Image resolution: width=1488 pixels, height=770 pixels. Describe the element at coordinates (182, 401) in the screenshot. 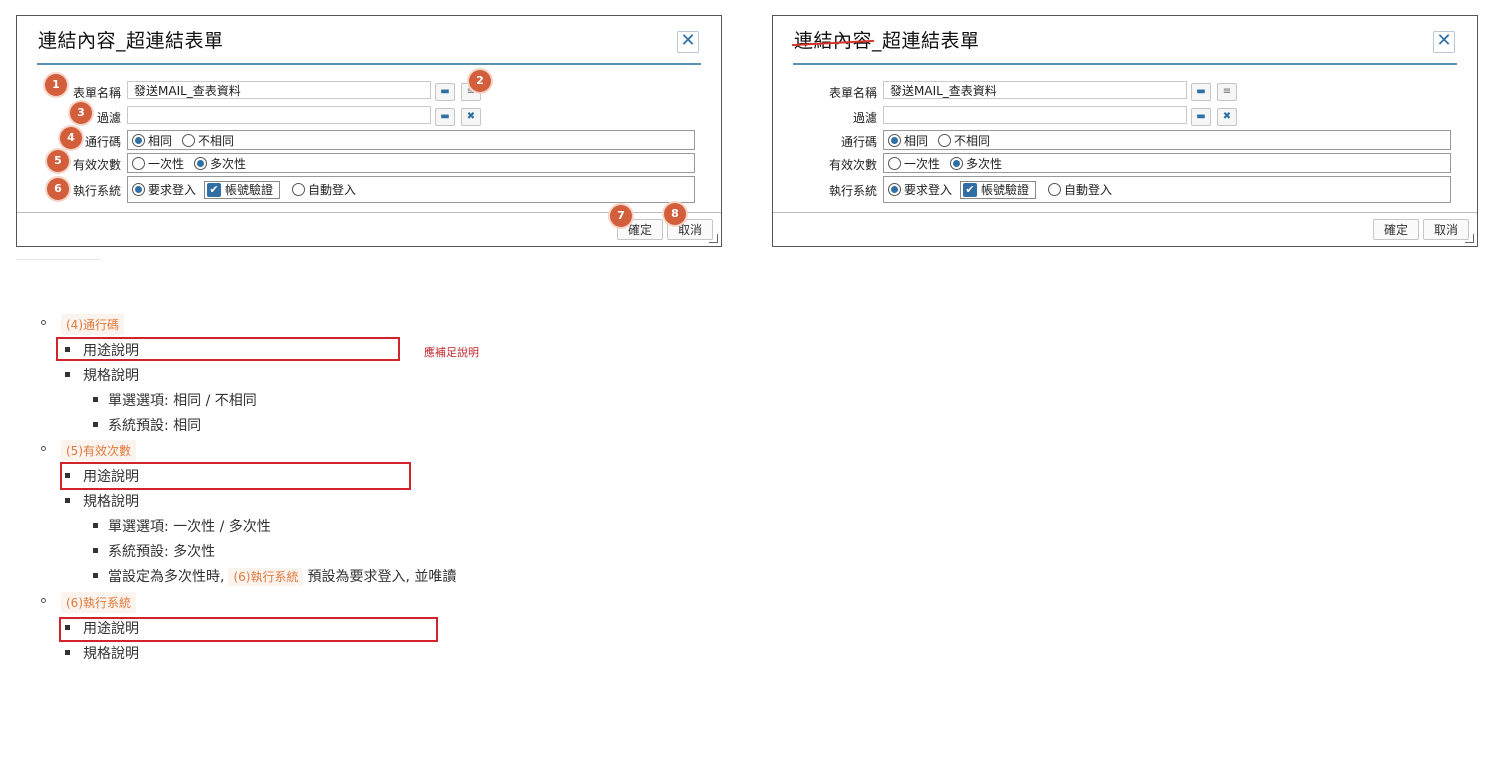

I see `passcode-options-note: 單選選項: 相同 / 不相同` at that location.